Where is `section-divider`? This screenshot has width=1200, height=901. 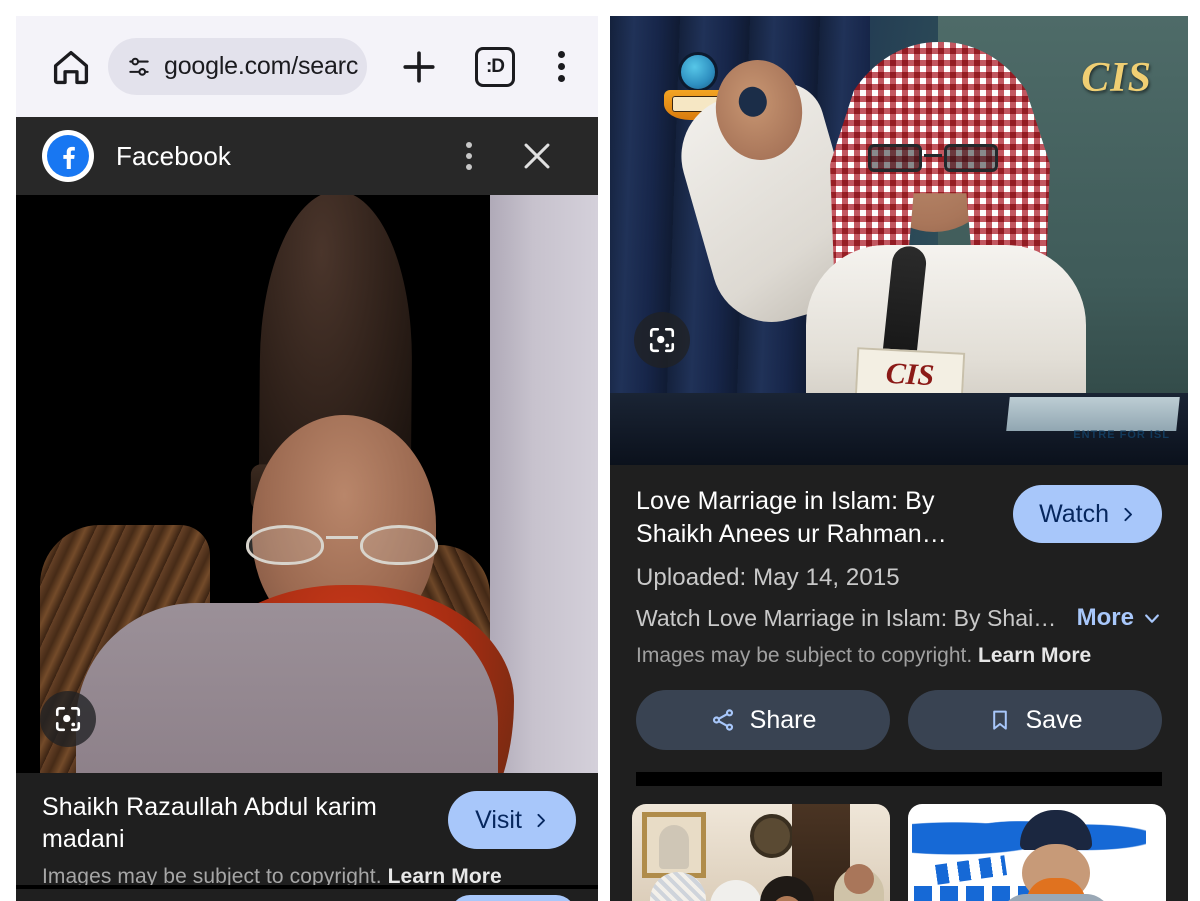 section-divider is located at coordinates (899, 779).